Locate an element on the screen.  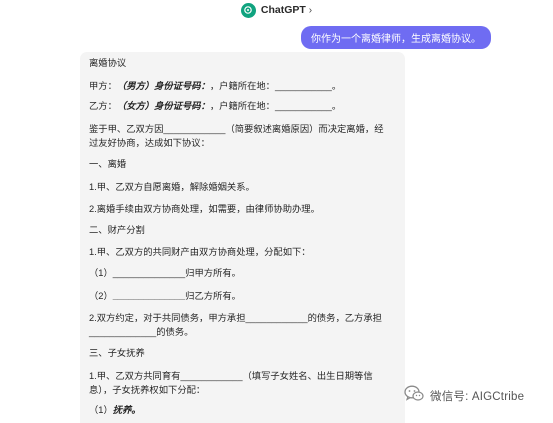
party-b-line: 乙方：（女方）身份证号码：，户籍所在地：___________。 is located at coordinates (215, 106).